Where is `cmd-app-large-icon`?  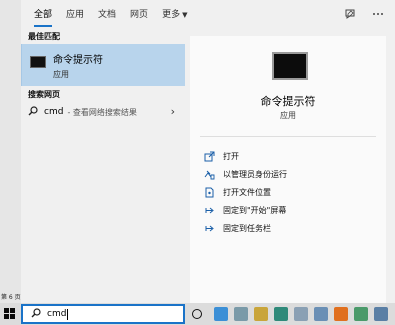
cmd-app-large-icon is located at coordinates (290, 66).